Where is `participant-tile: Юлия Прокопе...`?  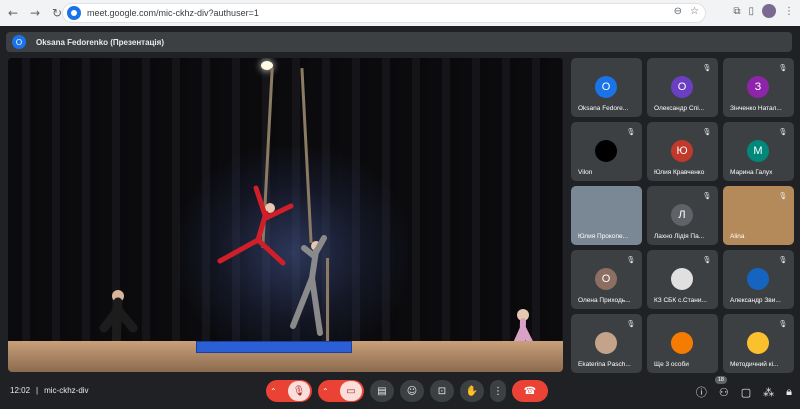
participant-tile: Юлия Прокопе... is located at coordinates (606, 215).